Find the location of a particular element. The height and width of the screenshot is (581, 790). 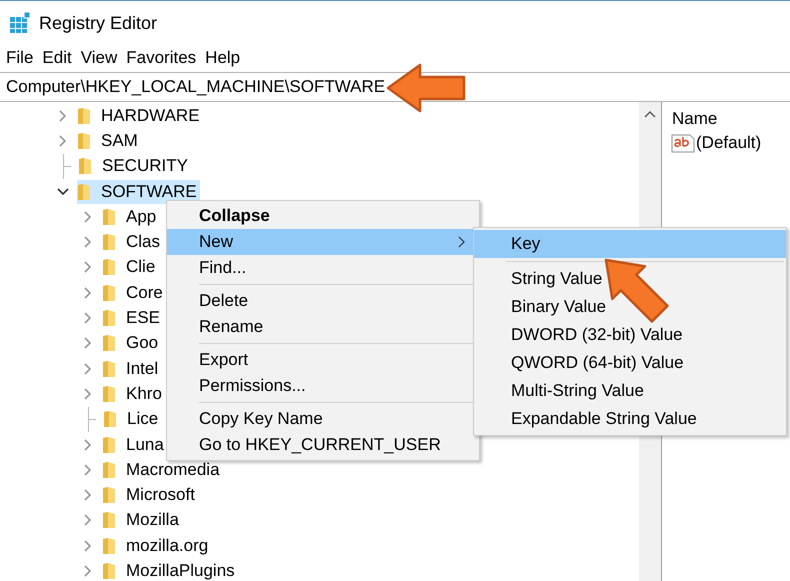

window-title: Registry Editor is located at coordinates (98, 23).